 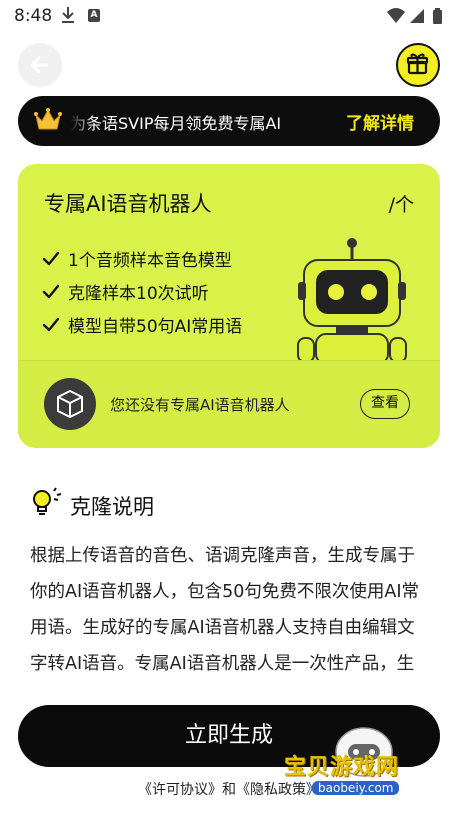 What do you see at coordinates (342, 767) in the screenshot?
I see `watermark-text: 宝贝游戏网` at bounding box center [342, 767].